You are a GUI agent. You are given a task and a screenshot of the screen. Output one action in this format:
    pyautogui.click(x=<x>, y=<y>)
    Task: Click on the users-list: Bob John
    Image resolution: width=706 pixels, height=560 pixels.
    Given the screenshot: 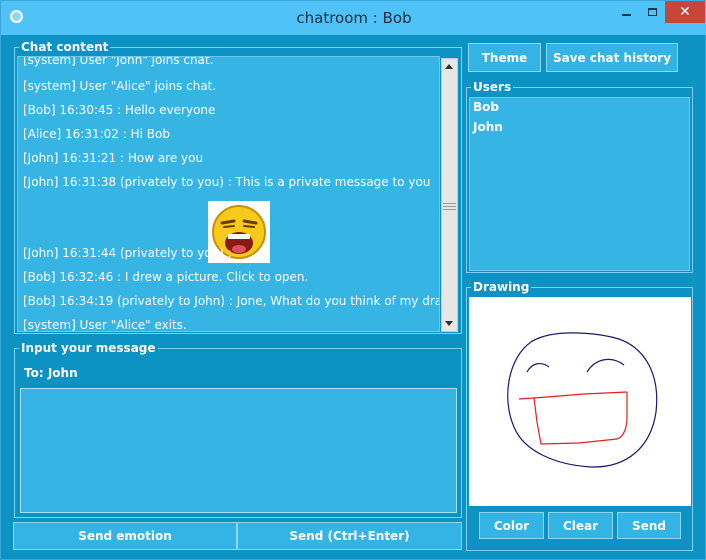 What is the action you would take?
    pyautogui.click(x=579, y=184)
    